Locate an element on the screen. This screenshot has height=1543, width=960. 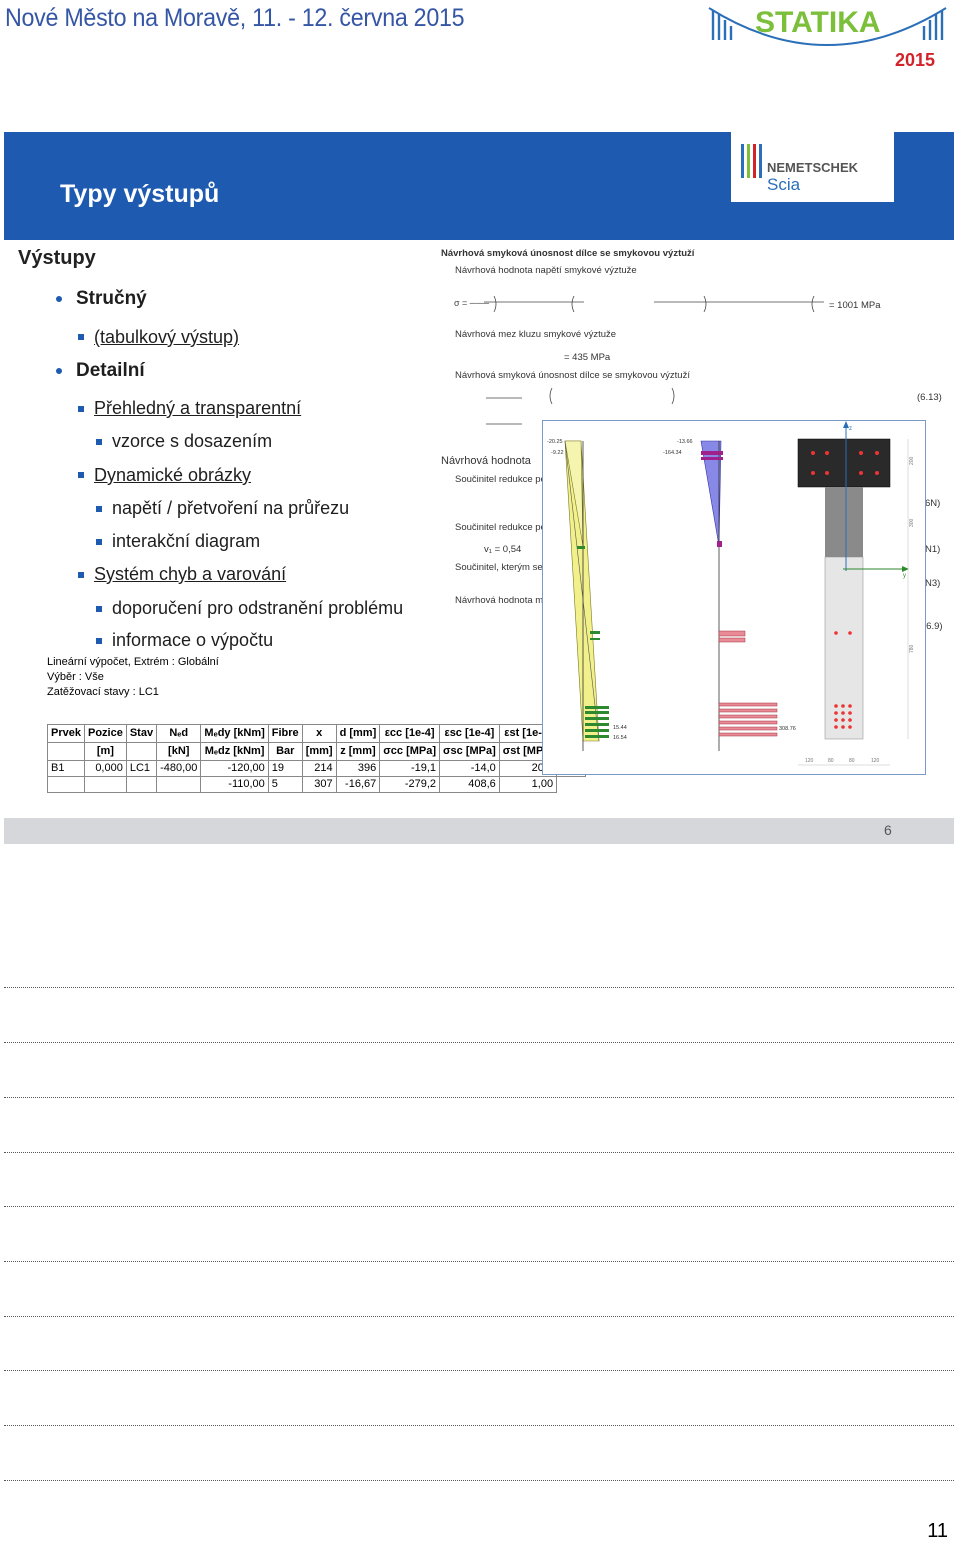
logo-text: STATIKA is located at coordinates (818, 22).